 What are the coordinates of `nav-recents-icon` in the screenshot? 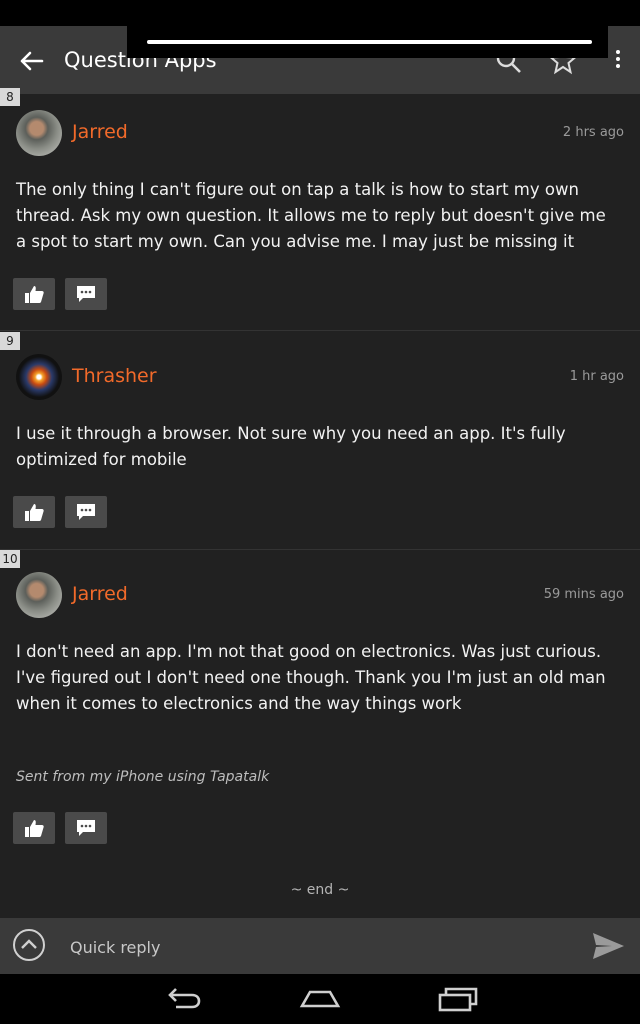 It's located at (458, 999).